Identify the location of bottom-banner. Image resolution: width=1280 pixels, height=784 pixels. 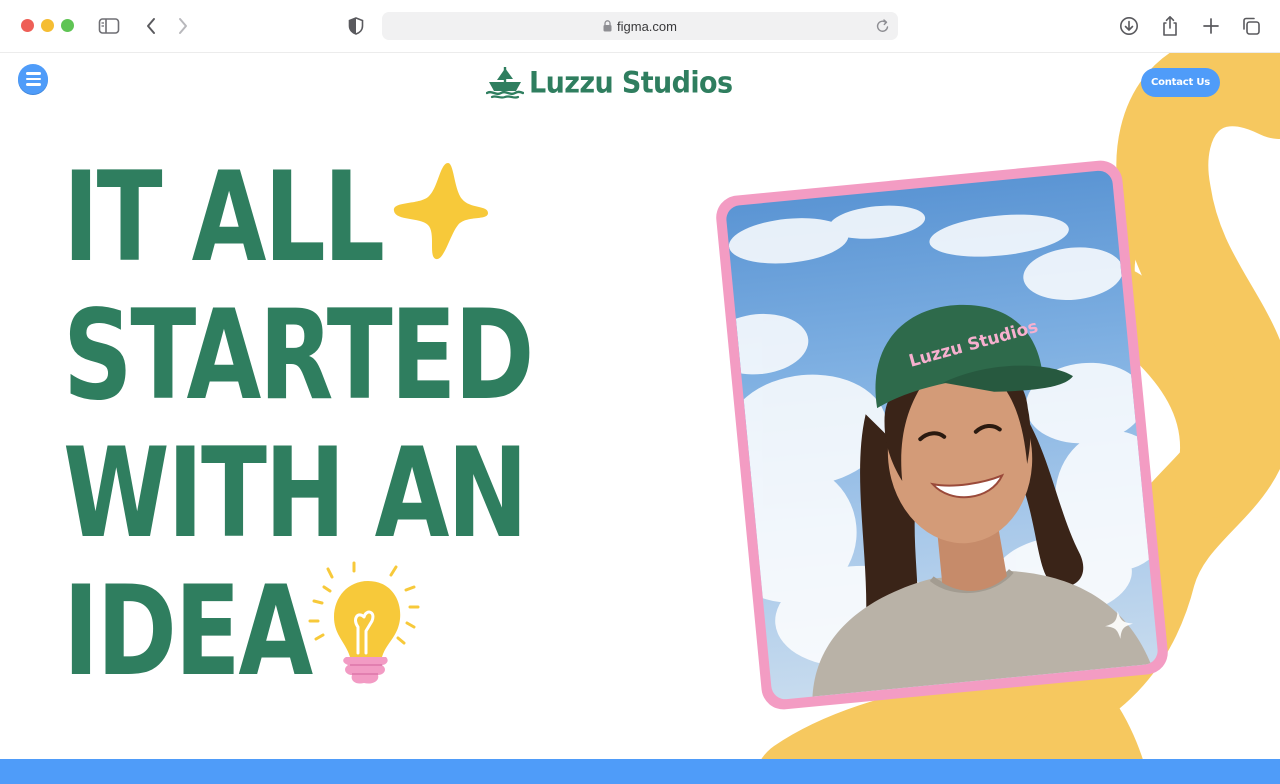
(640, 771).